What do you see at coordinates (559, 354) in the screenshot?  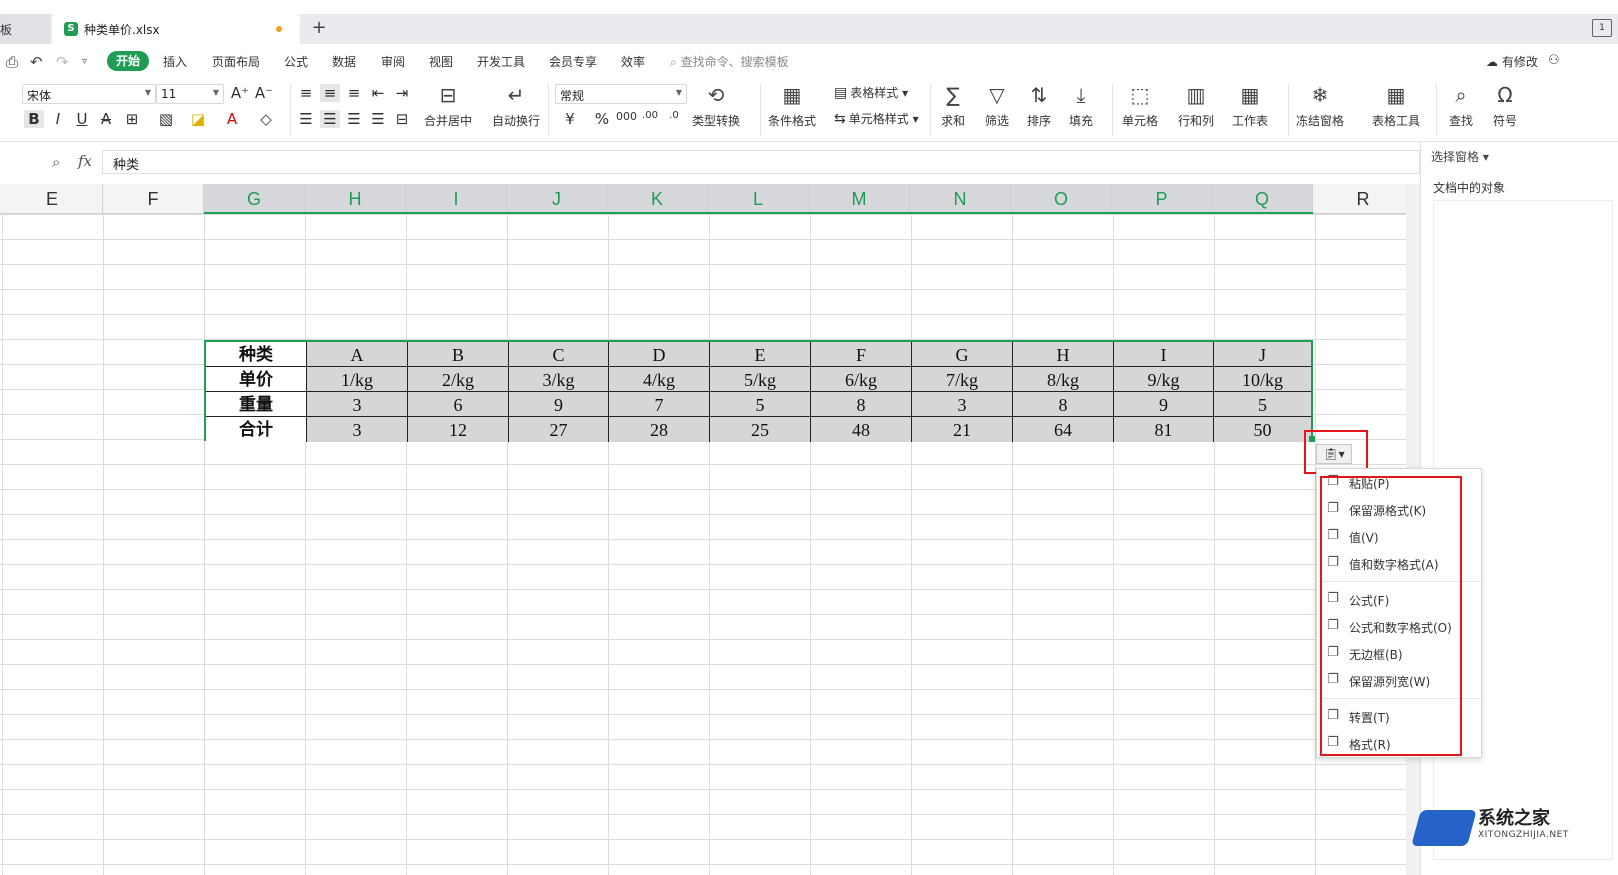 I see `table-cell: C` at bounding box center [559, 354].